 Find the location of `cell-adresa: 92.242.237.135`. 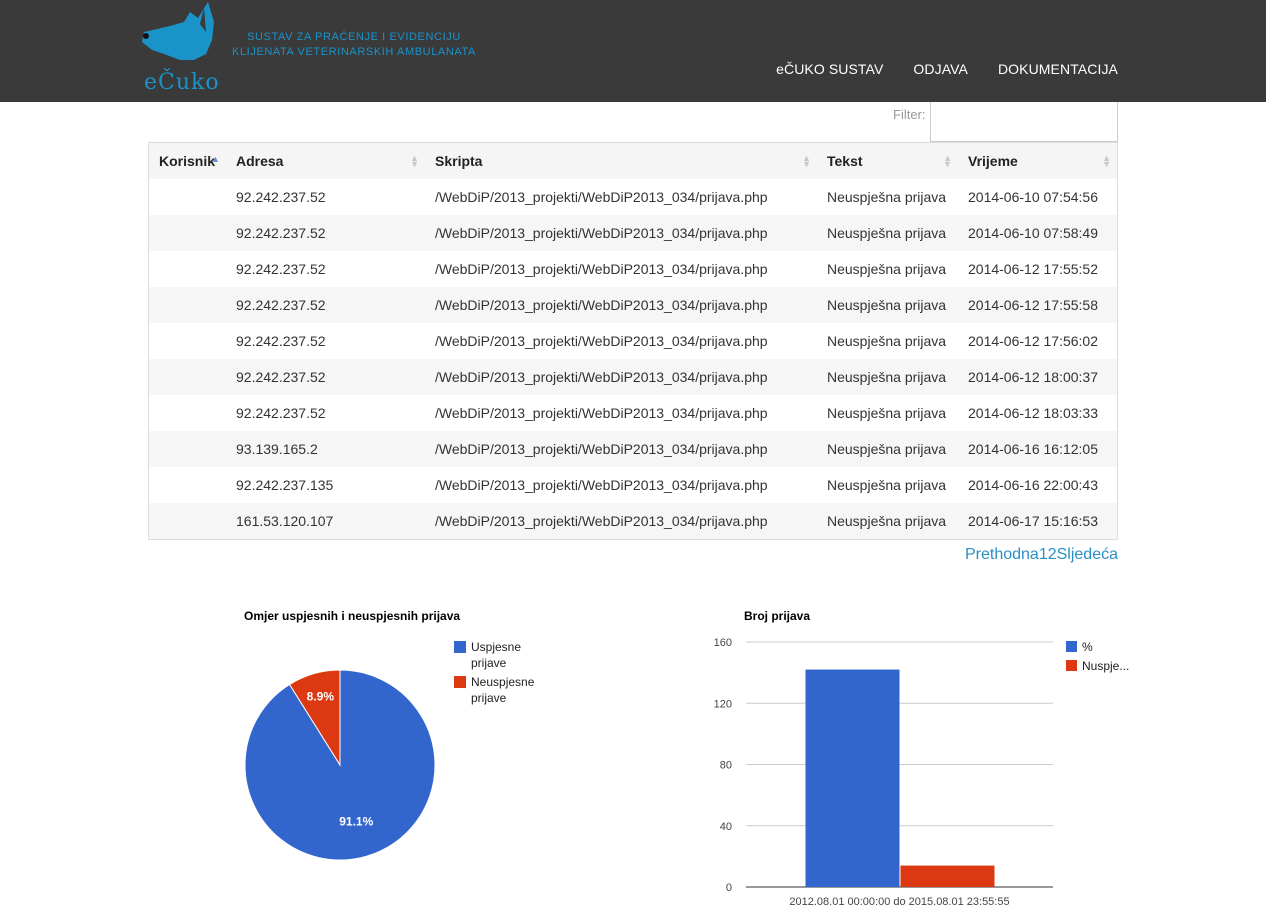

cell-adresa: 92.242.237.135 is located at coordinates (285, 485).